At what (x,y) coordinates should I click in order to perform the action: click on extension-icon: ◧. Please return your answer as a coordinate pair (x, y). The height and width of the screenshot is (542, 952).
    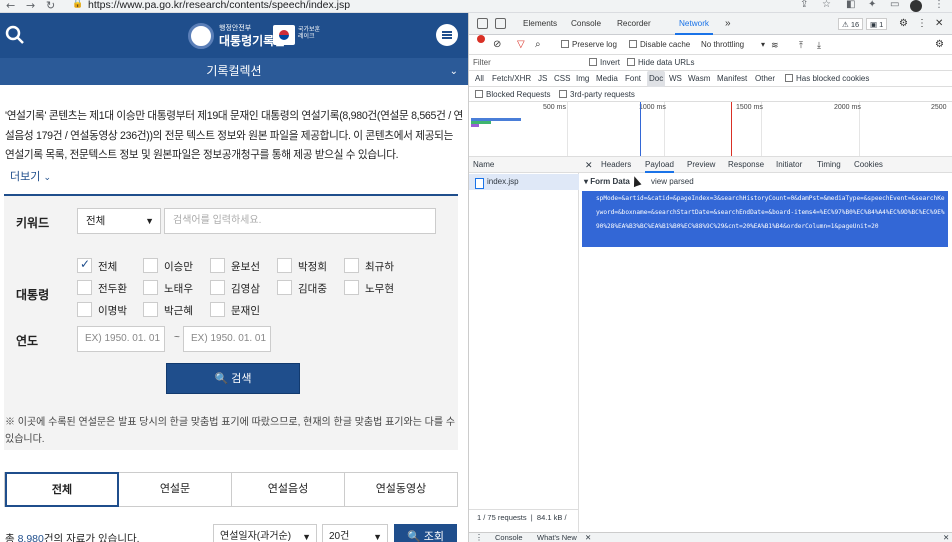
    Looking at the image, I should click on (850, 5).